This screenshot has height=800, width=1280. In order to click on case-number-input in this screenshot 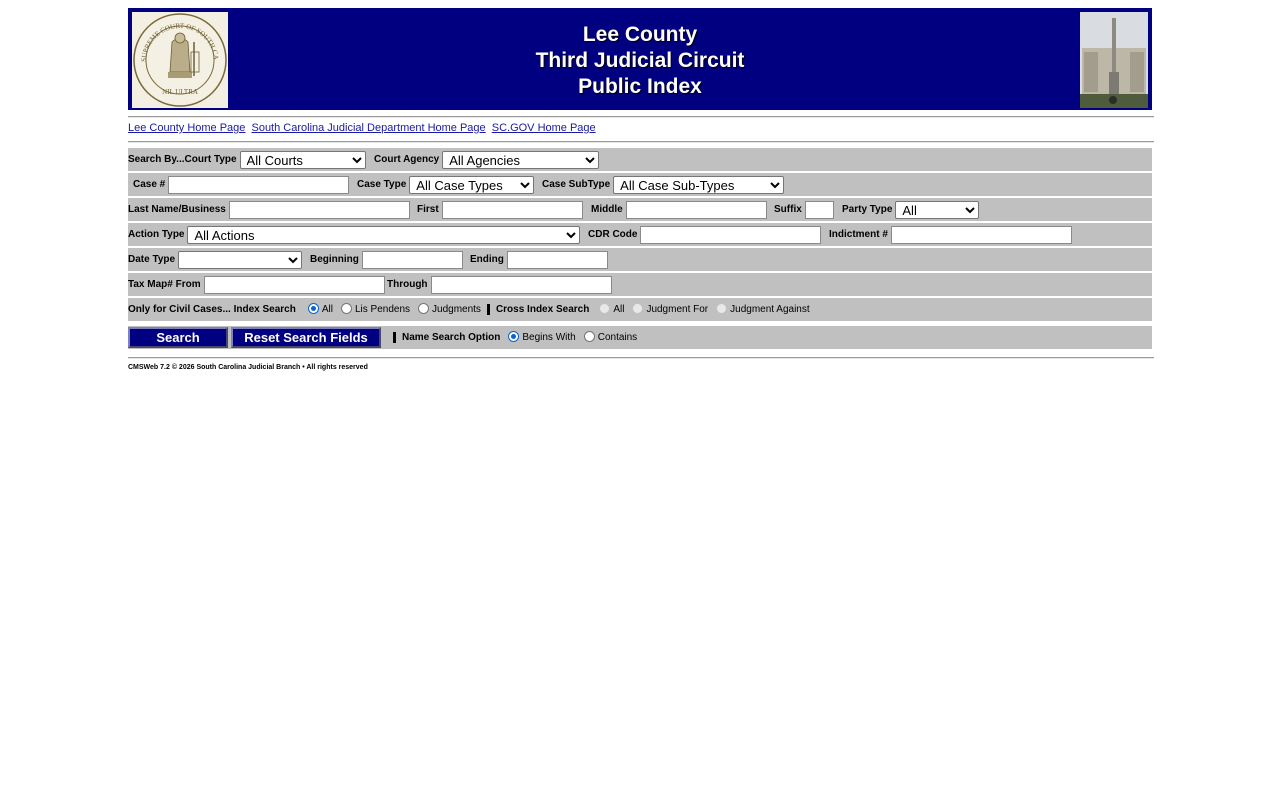, I will do `click(259, 184)`.